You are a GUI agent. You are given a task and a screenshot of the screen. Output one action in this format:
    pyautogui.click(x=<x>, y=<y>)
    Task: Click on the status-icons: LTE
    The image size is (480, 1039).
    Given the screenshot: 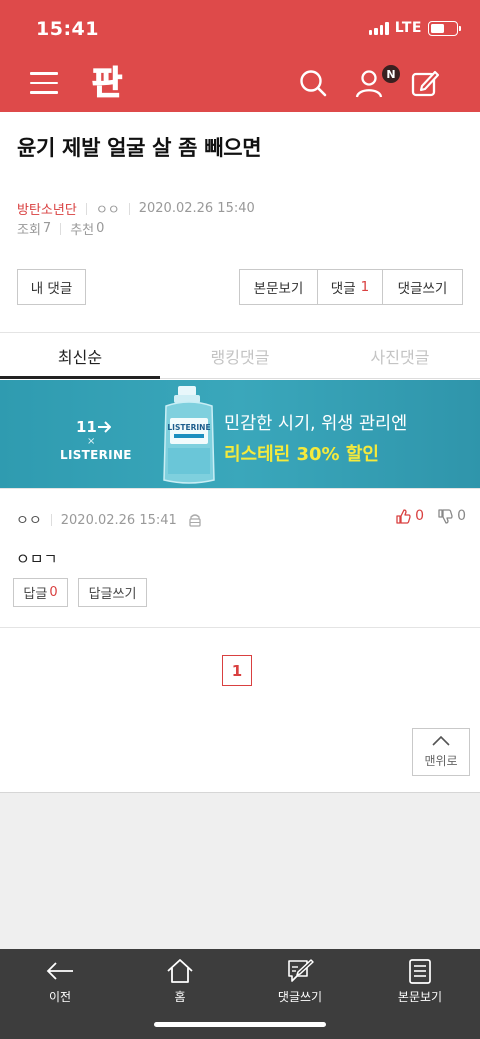 What is the action you would take?
    pyautogui.click(x=414, y=28)
    